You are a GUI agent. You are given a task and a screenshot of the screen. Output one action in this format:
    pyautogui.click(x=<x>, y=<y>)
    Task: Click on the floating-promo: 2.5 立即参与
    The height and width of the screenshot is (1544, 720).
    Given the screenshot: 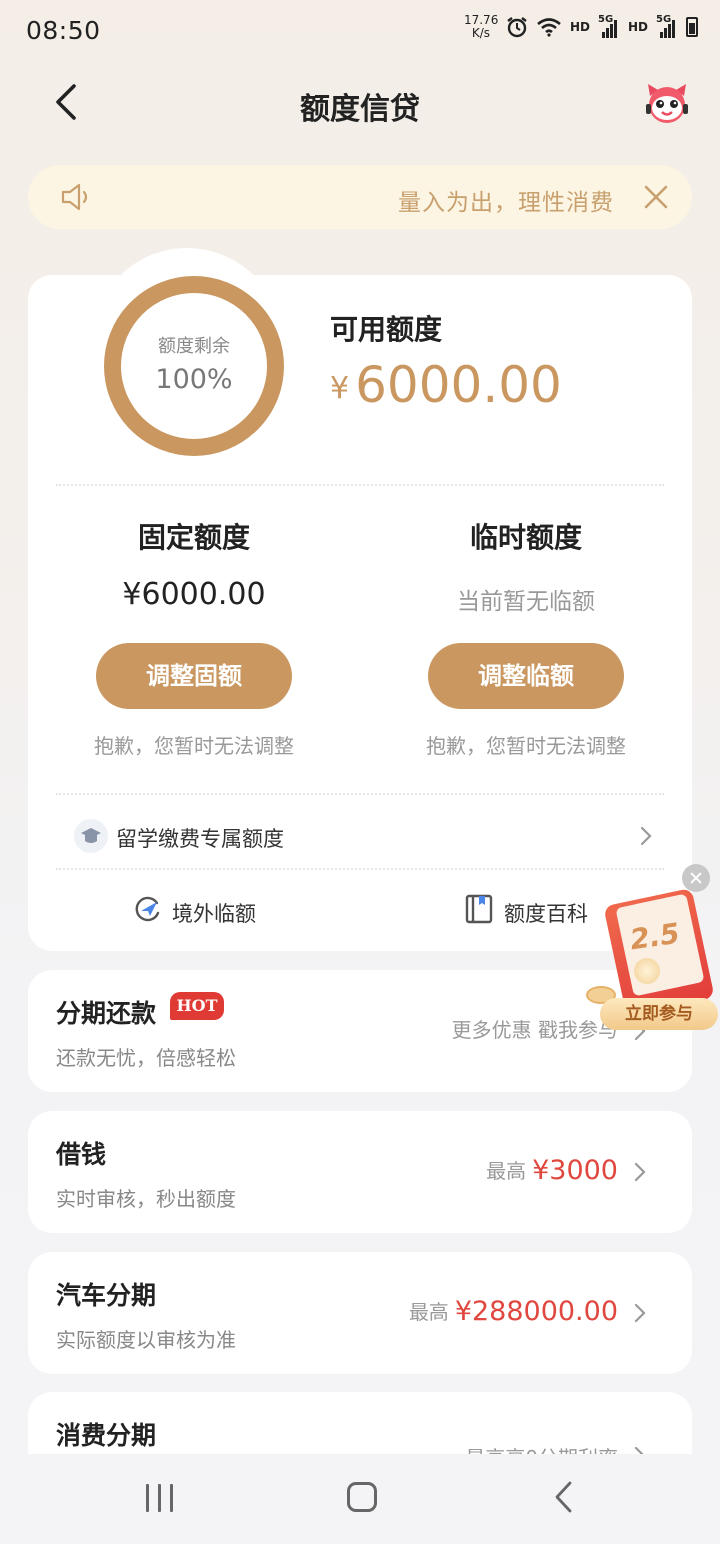 What is the action you would take?
    pyautogui.click(x=651, y=950)
    